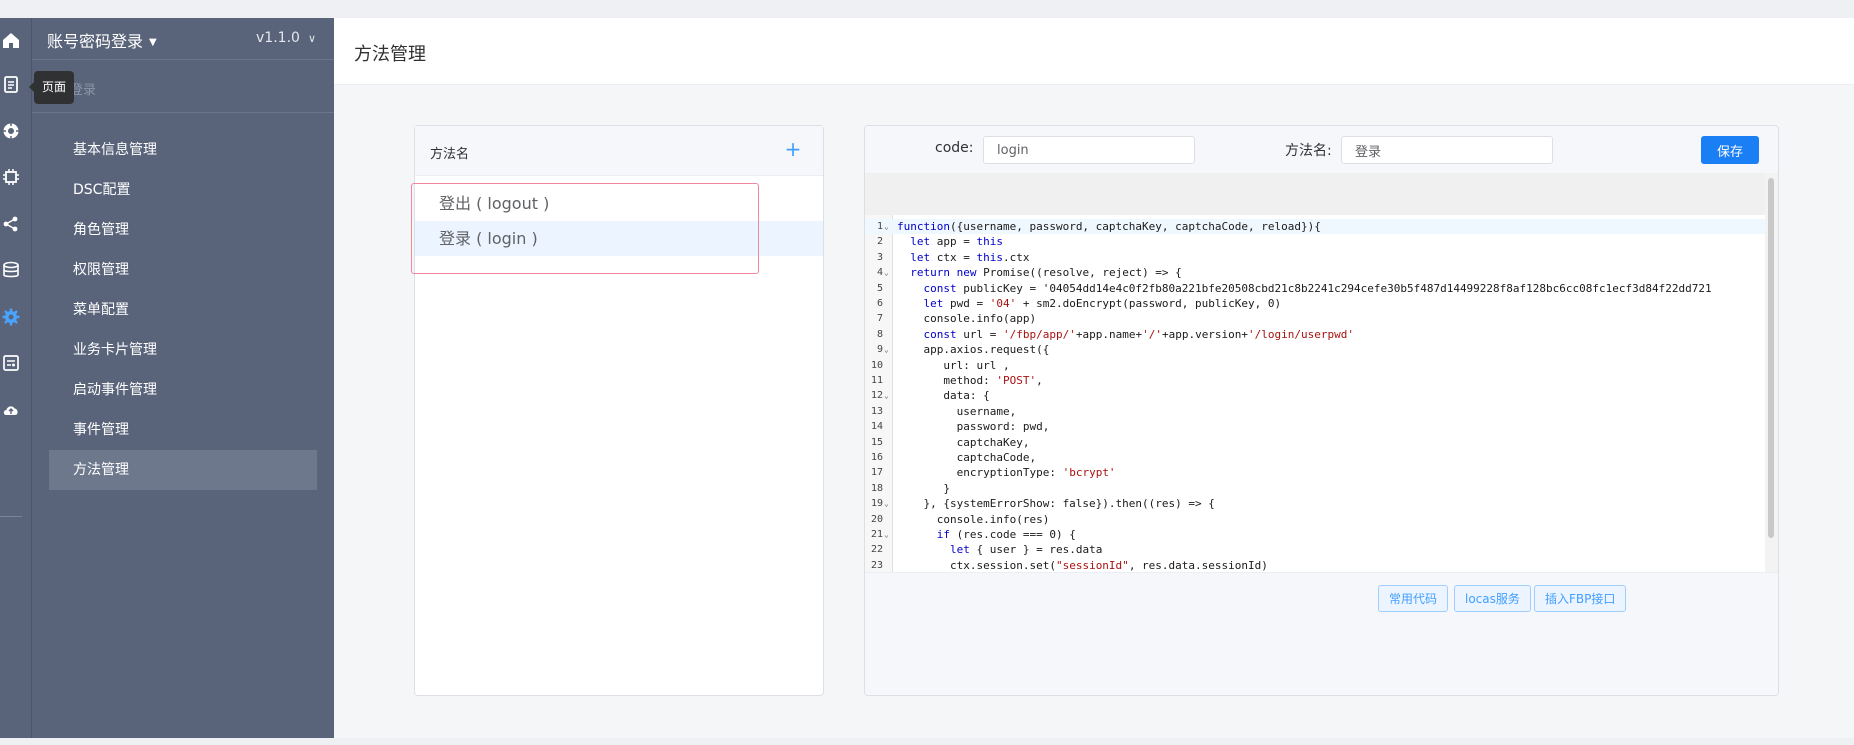 Image resolution: width=1854 pixels, height=745 pixels. Describe the element at coordinates (101, 430) in the screenshot. I see `sidebar-item-label: 事件管理` at that location.